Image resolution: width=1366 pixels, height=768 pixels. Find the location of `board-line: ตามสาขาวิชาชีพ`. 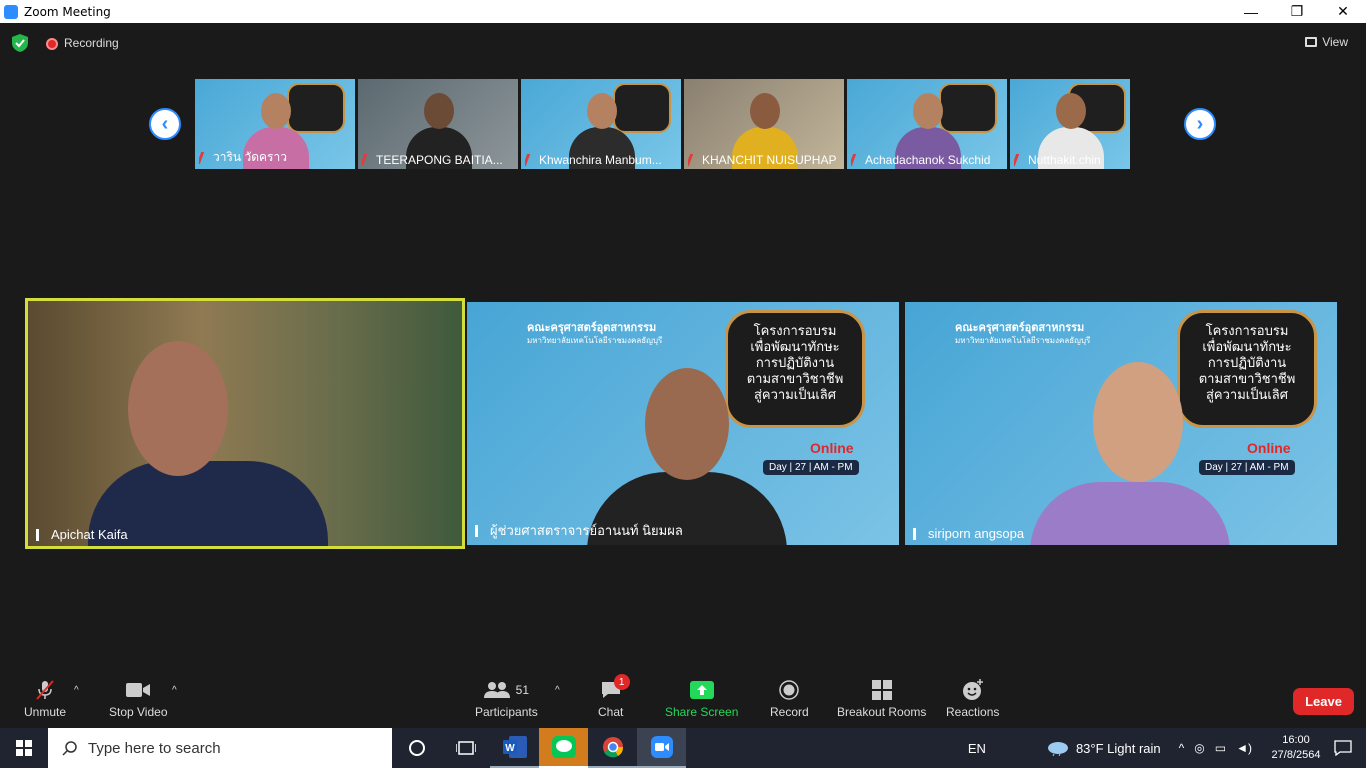

board-line: ตามสาขาวิชาชีพ is located at coordinates (795, 378).